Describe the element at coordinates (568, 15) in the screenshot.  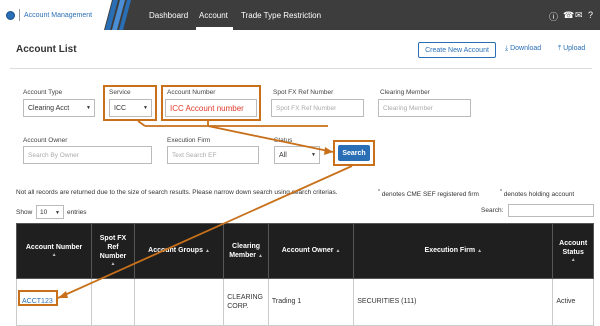
I see `phone-icon: ☎` at that location.